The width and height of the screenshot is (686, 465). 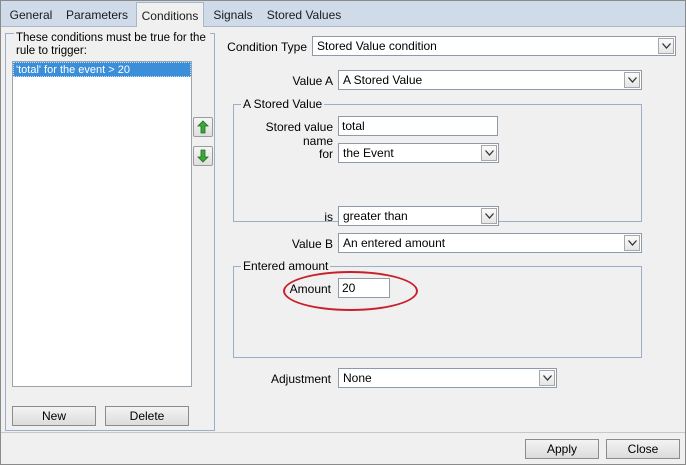 I want to click on is-label: is, so click(x=328, y=217).